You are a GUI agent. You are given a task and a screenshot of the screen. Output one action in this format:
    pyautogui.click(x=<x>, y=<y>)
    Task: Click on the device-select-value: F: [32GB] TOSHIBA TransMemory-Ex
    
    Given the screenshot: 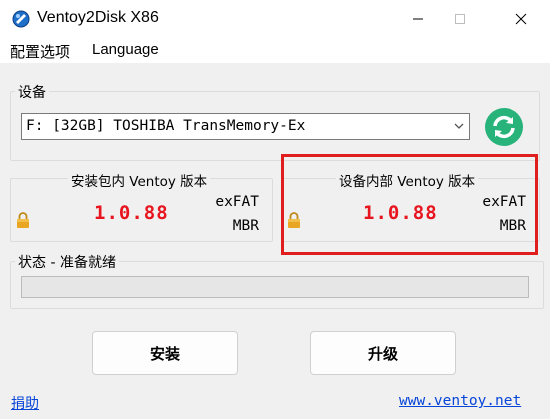 What is the action you would take?
    pyautogui.click(x=166, y=126)
    